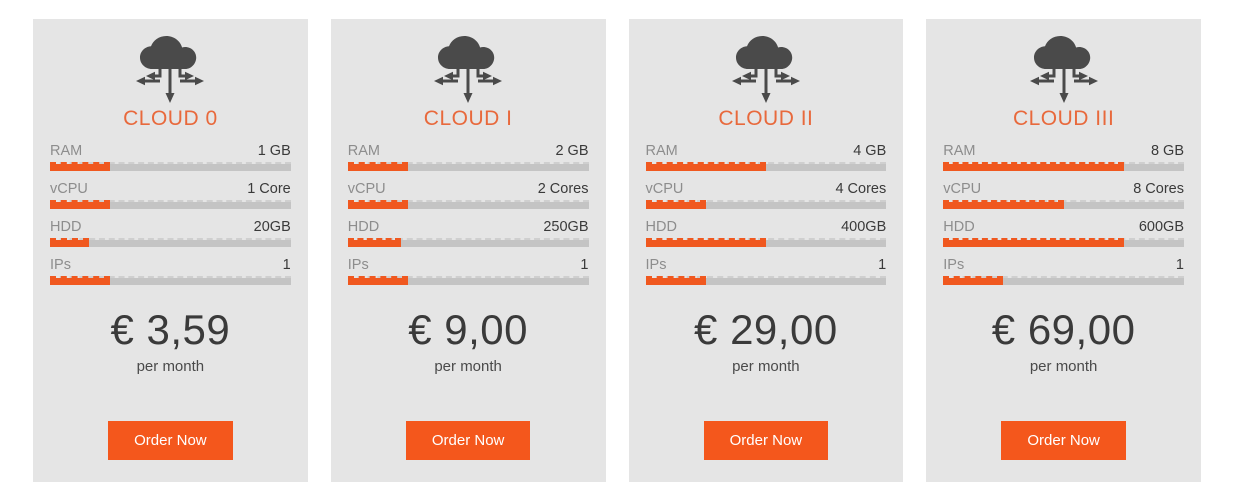  Describe the element at coordinates (274, 151) in the screenshot. I see `spec-value: 1 GB` at that location.